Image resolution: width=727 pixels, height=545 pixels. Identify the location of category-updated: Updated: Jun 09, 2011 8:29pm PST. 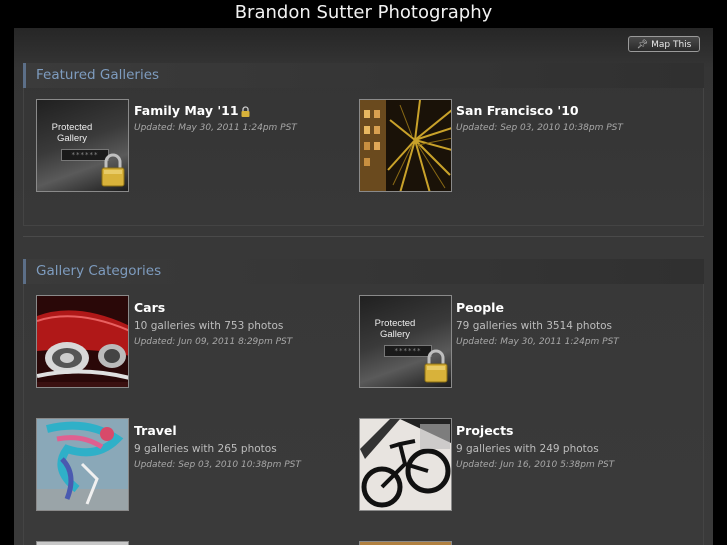
(213, 342).